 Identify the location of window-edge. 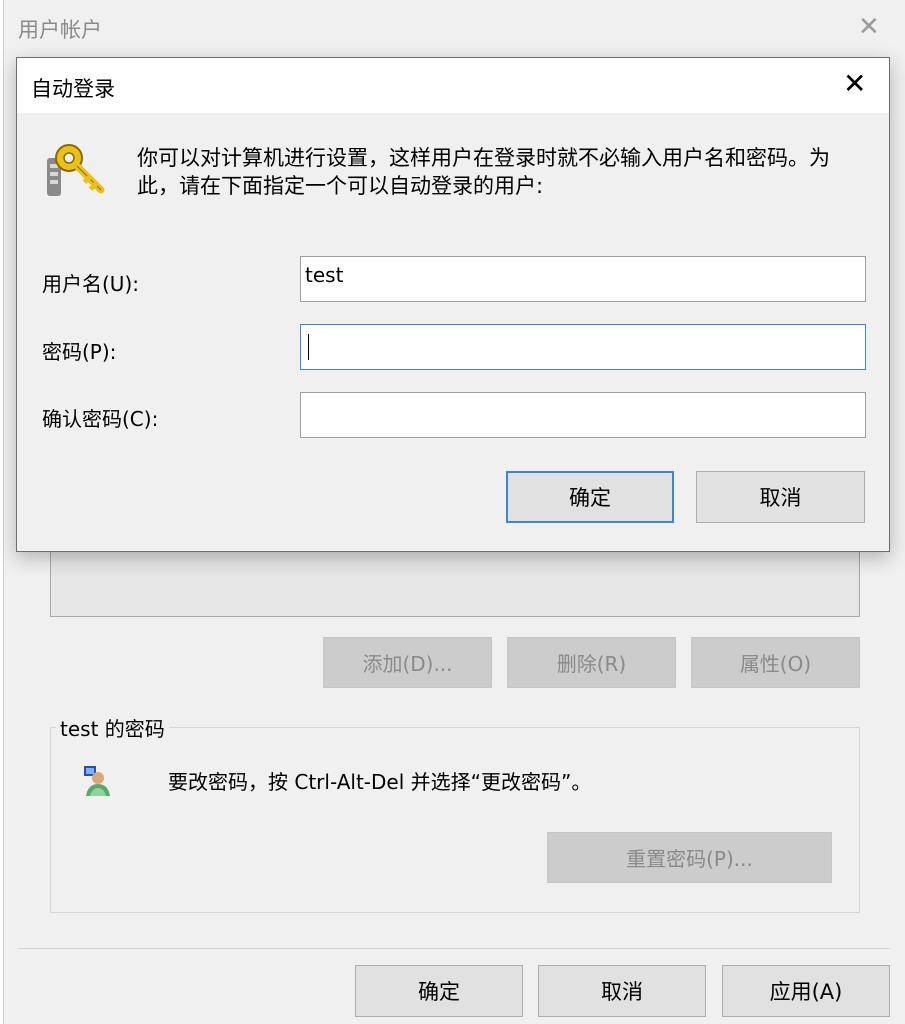
(2, 512).